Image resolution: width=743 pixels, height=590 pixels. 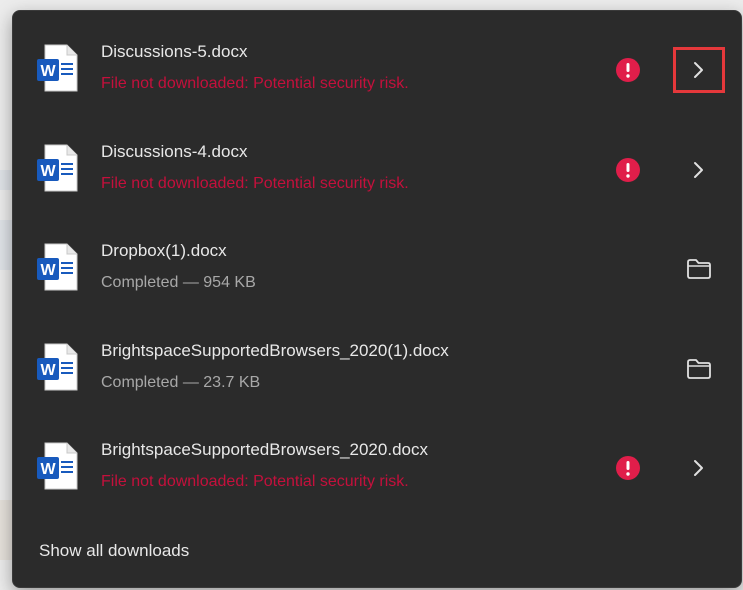 What do you see at coordinates (114, 551) in the screenshot?
I see `show-all-downloads-link: Show all downloads` at bounding box center [114, 551].